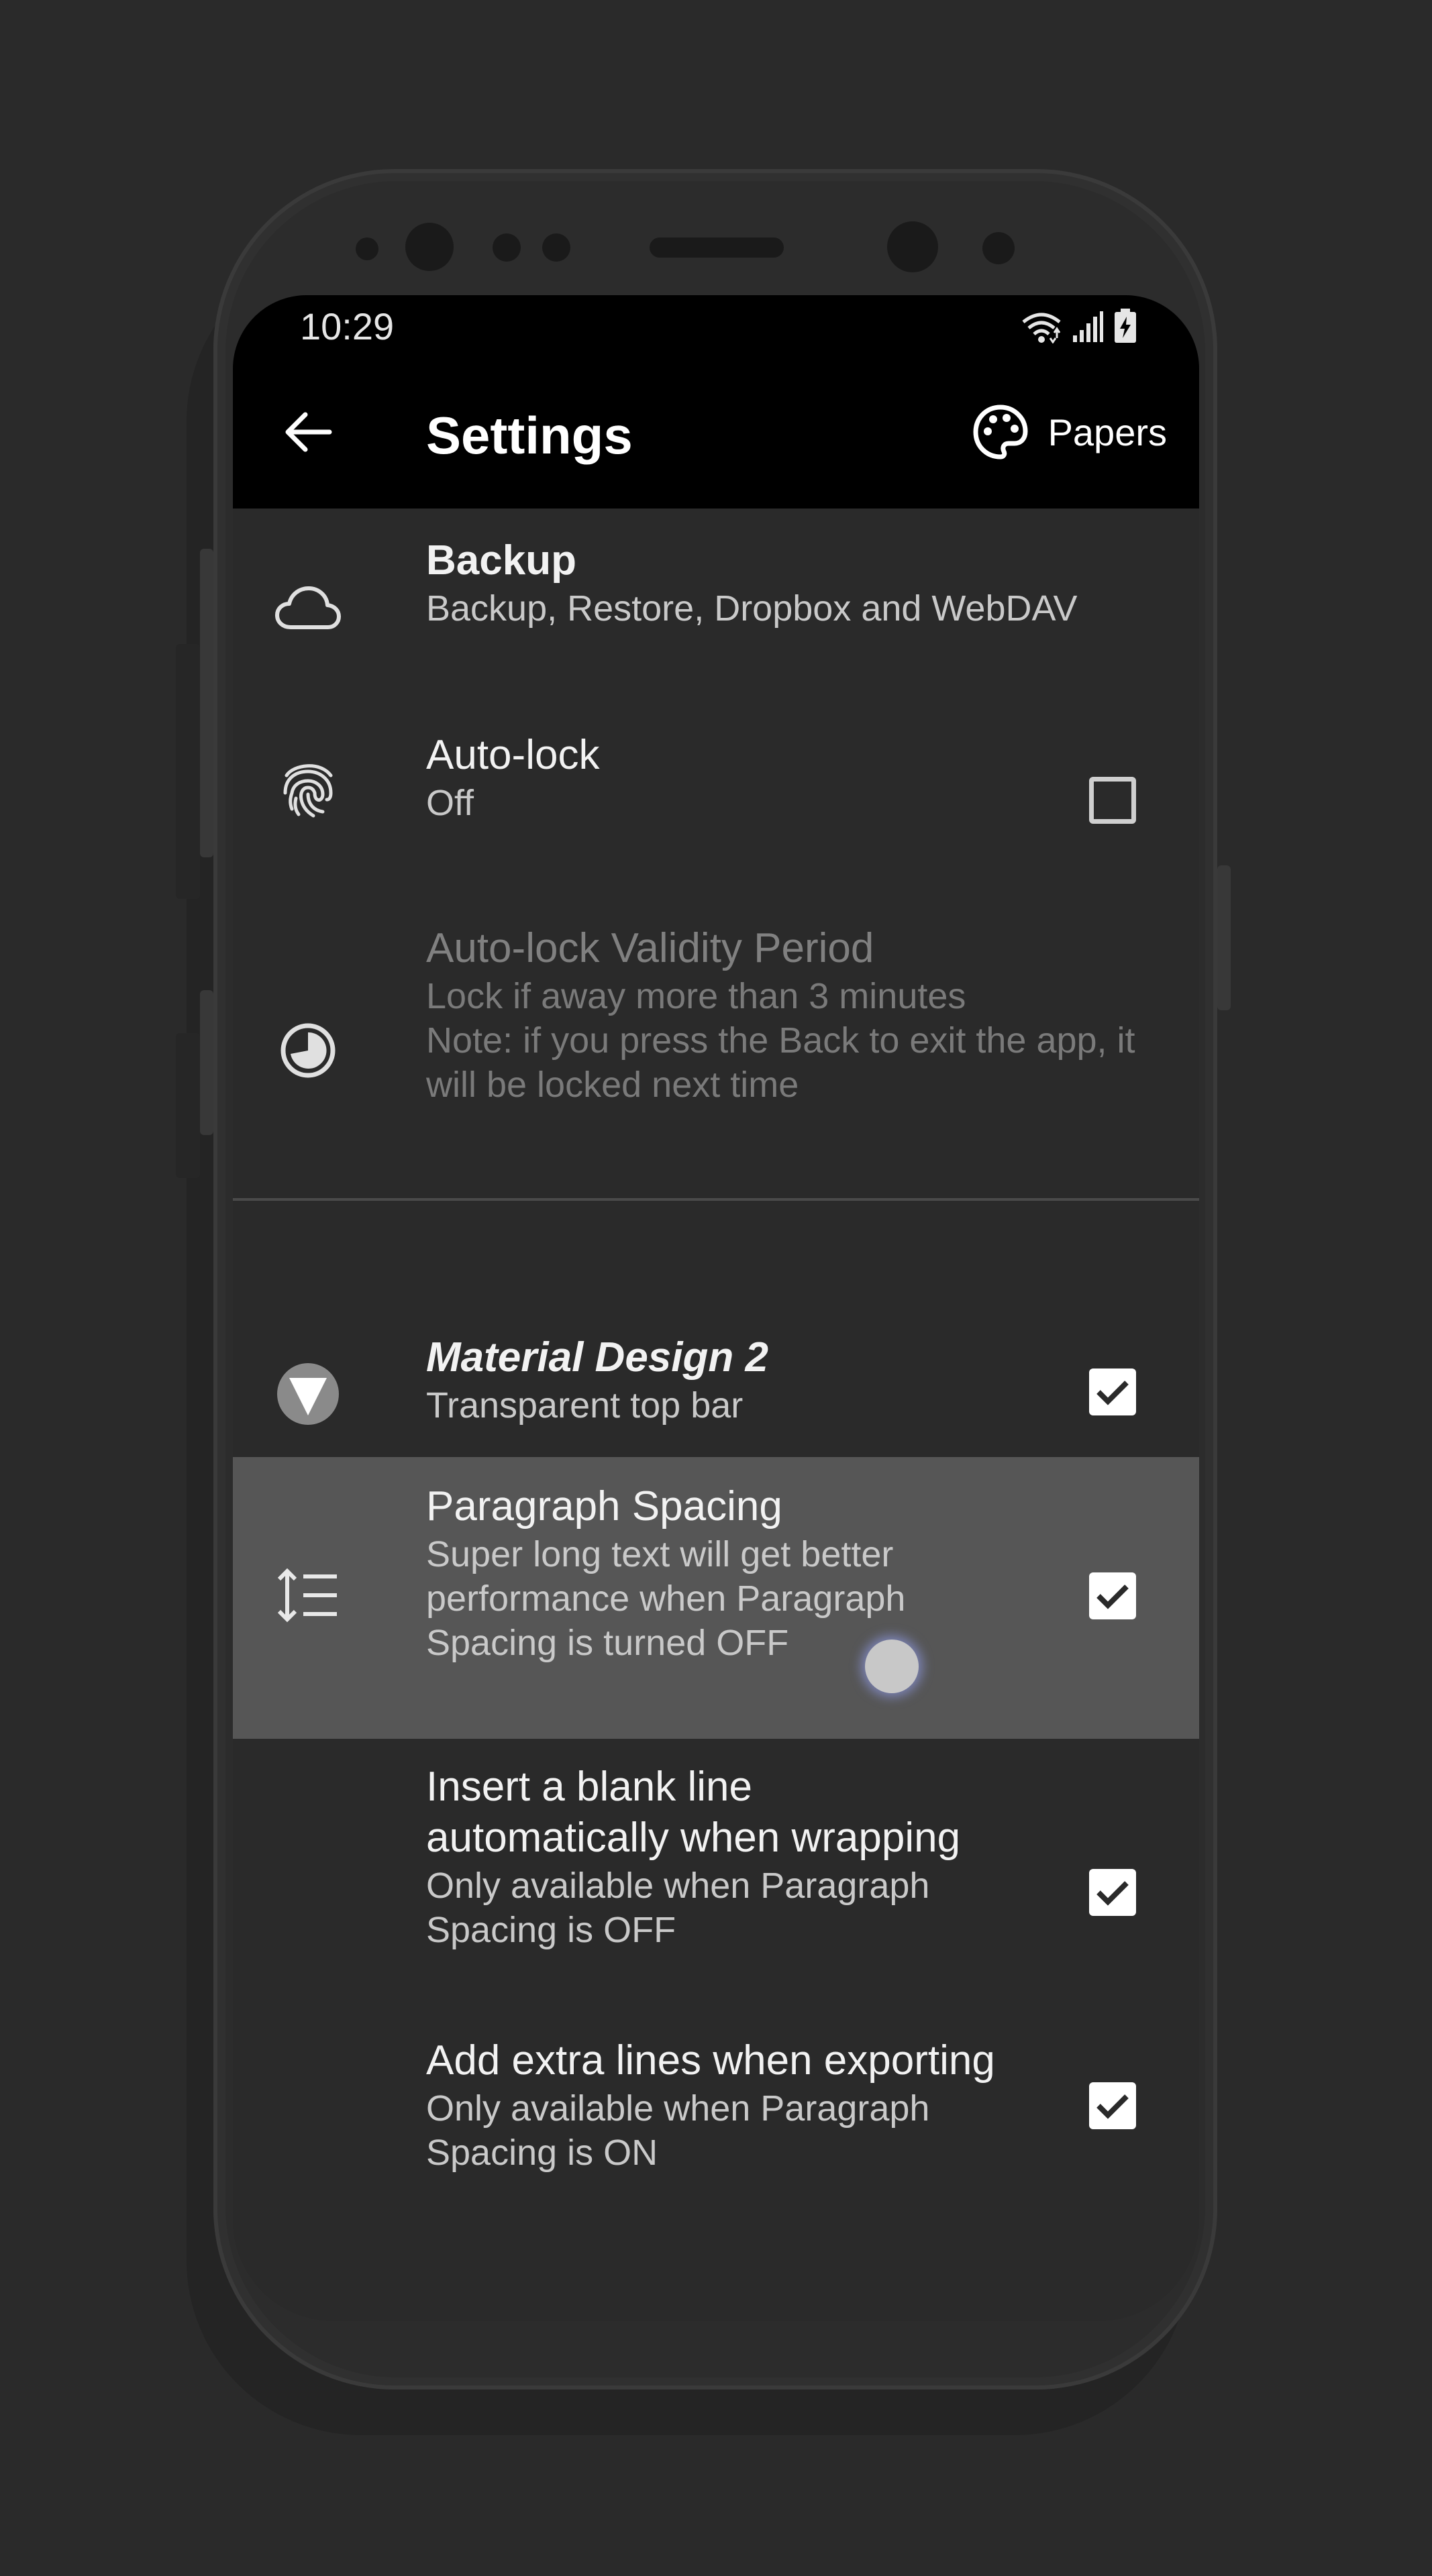 The image size is (1432, 2576). What do you see at coordinates (717, 247) in the screenshot?
I see `earpiece-speaker` at bounding box center [717, 247].